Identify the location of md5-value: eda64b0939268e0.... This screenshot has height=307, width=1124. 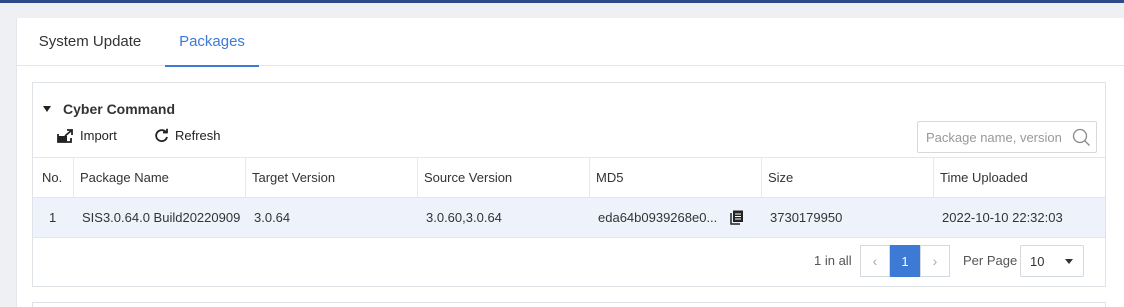
(658, 217).